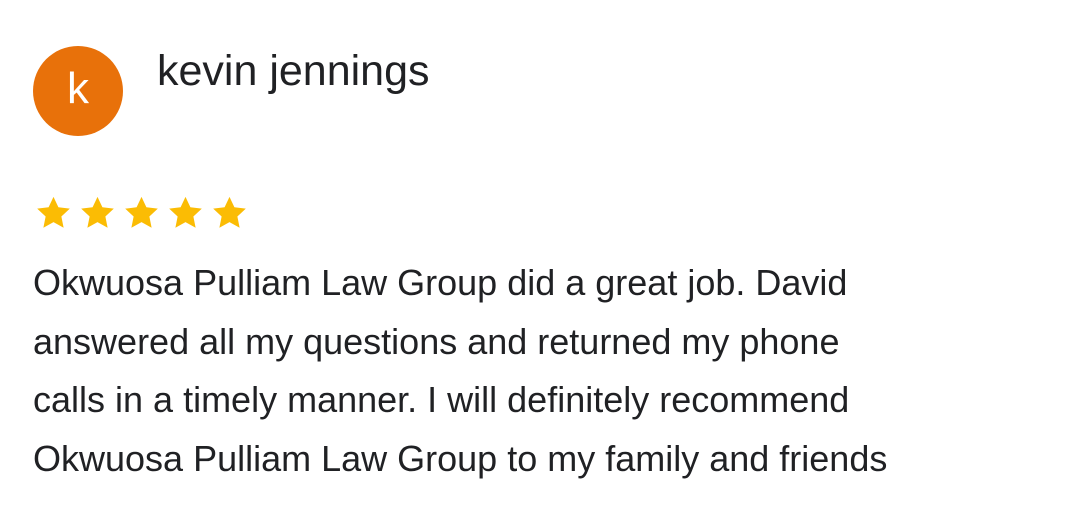 The height and width of the screenshot is (523, 1074). What do you see at coordinates (293, 71) in the screenshot?
I see `reviewer-name: kevin jennings` at bounding box center [293, 71].